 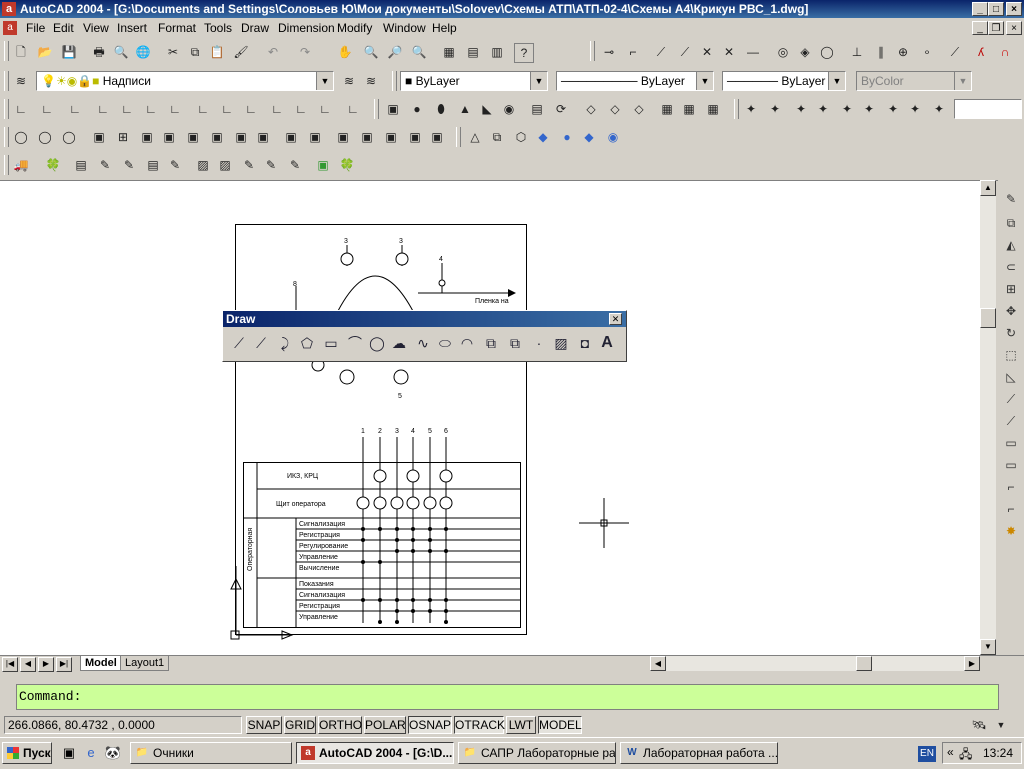 What do you see at coordinates (560, 725) in the screenshot?
I see `model-toggle: MODEL` at bounding box center [560, 725].